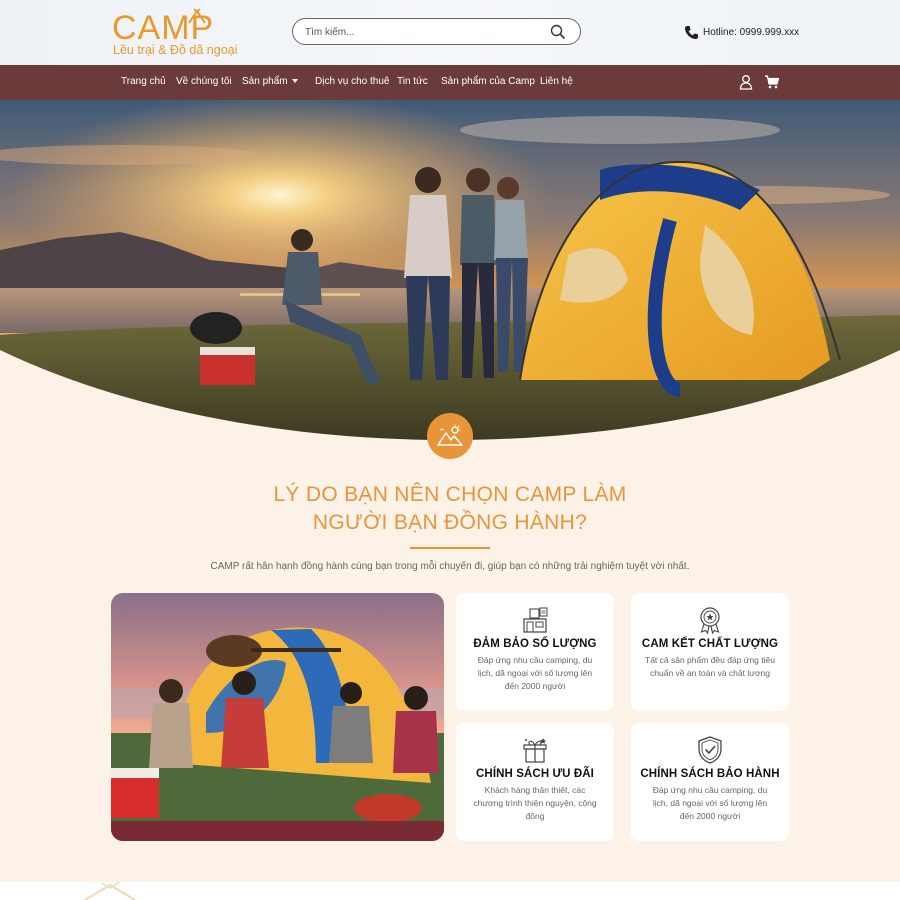 This screenshot has height=900, width=900. What do you see at coordinates (746, 82) in the screenshot?
I see `user-icon` at bounding box center [746, 82].